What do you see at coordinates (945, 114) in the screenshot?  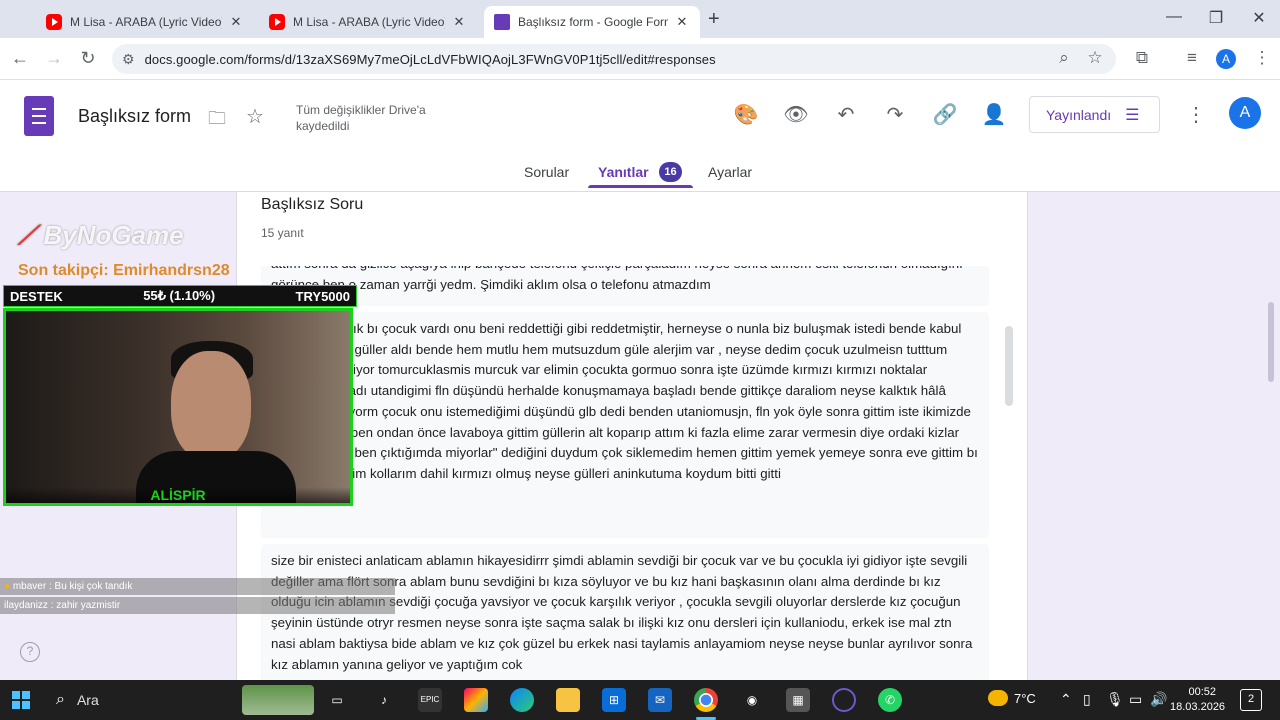 I see `link-icon: 🔗` at bounding box center [945, 114].